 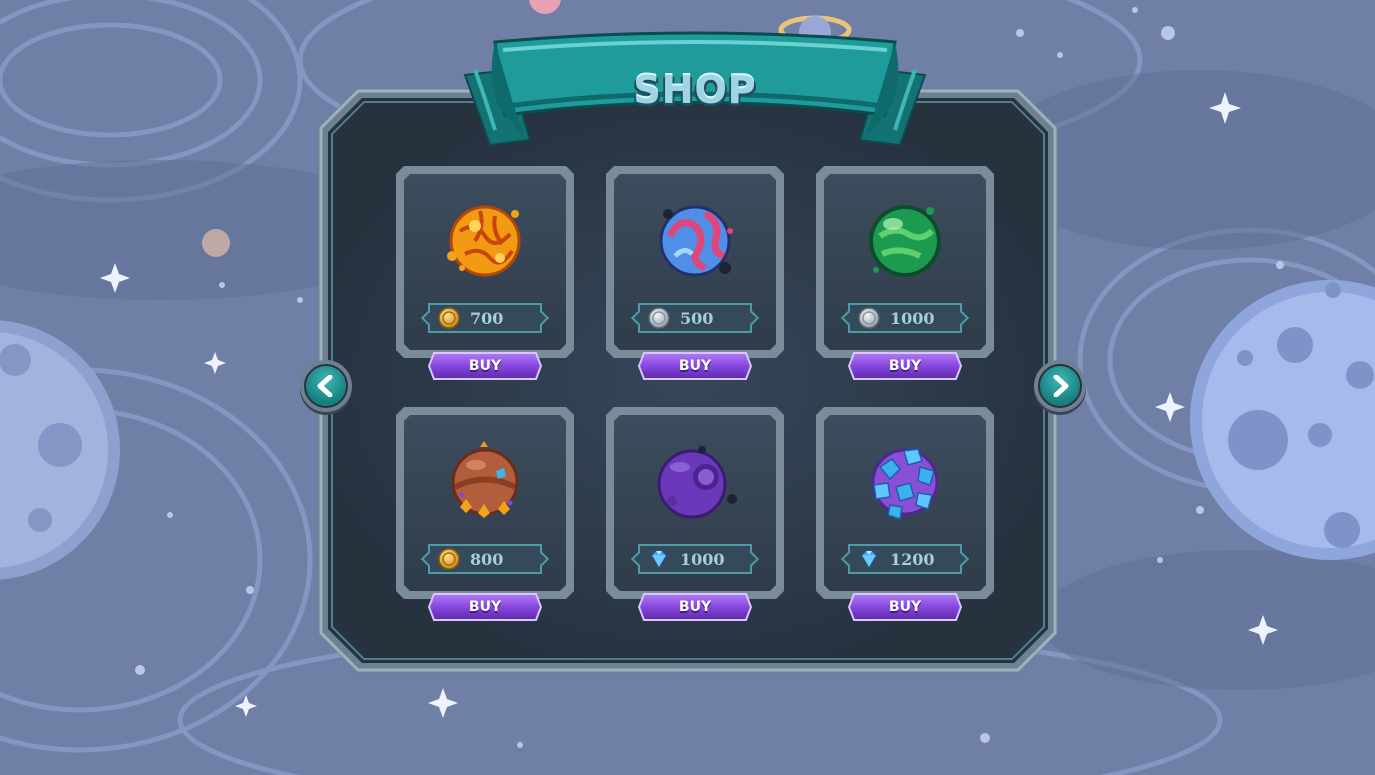 I want to click on chevron-right-icon, so click(x=1061, y=386).